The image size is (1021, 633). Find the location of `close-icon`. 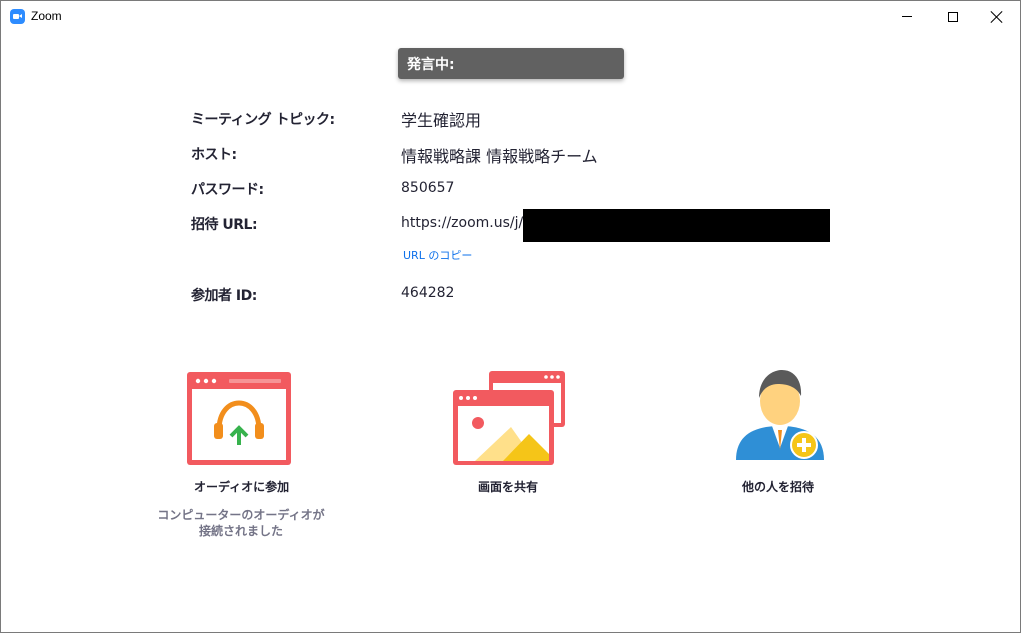

close-icon is located at coordinates (997, 17).